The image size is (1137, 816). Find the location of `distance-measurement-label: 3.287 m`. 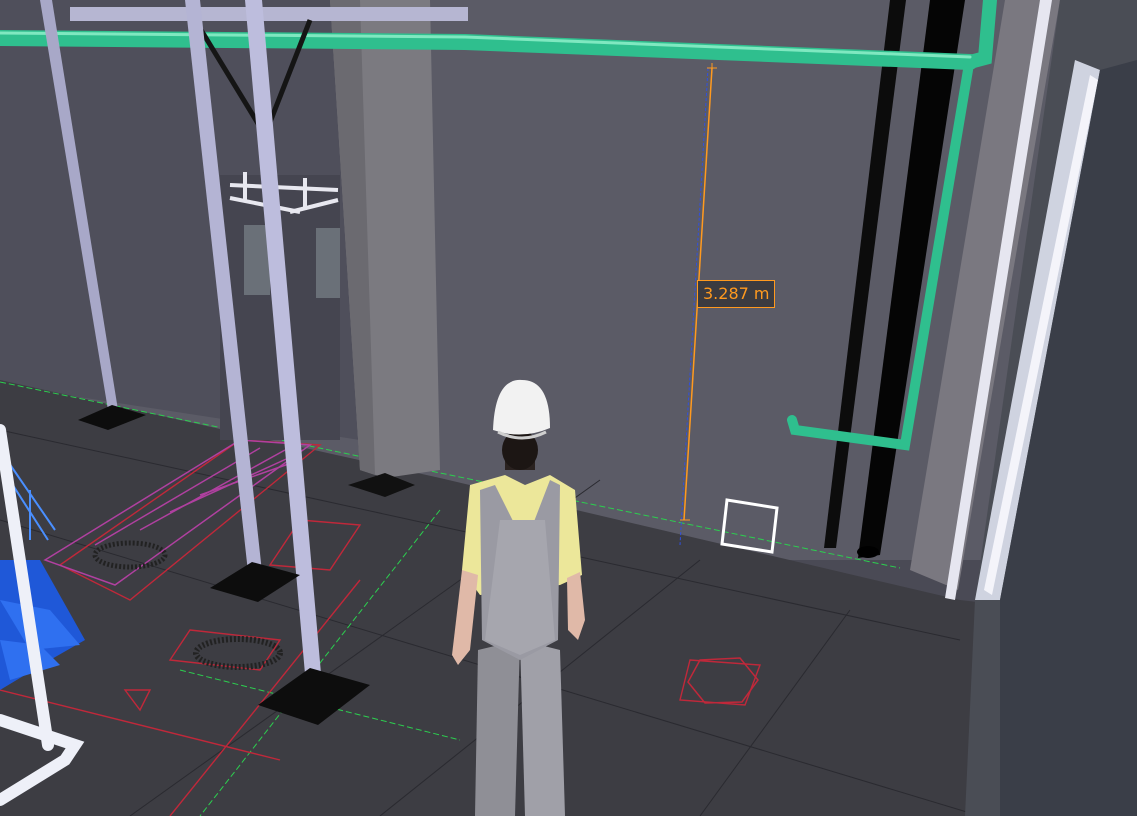

distance-measurement-label: 3.287 m is located at coordinates (736, 294).